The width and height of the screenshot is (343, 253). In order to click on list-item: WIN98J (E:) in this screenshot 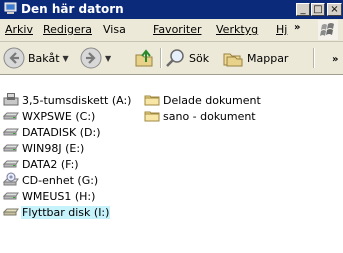, I will do `click(44, 148)`.